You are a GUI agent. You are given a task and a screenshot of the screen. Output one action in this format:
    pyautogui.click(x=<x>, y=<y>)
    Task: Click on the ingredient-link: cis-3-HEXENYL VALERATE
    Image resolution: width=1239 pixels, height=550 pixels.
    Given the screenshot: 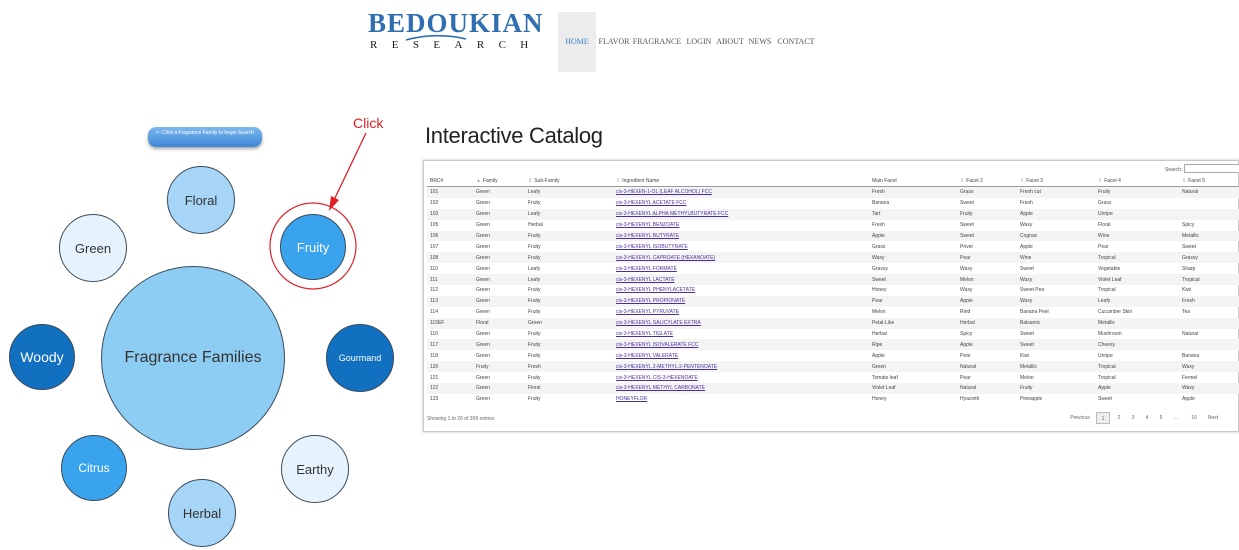 What is the action you would take?
    pyautogui.click(x=741, y=355)
    